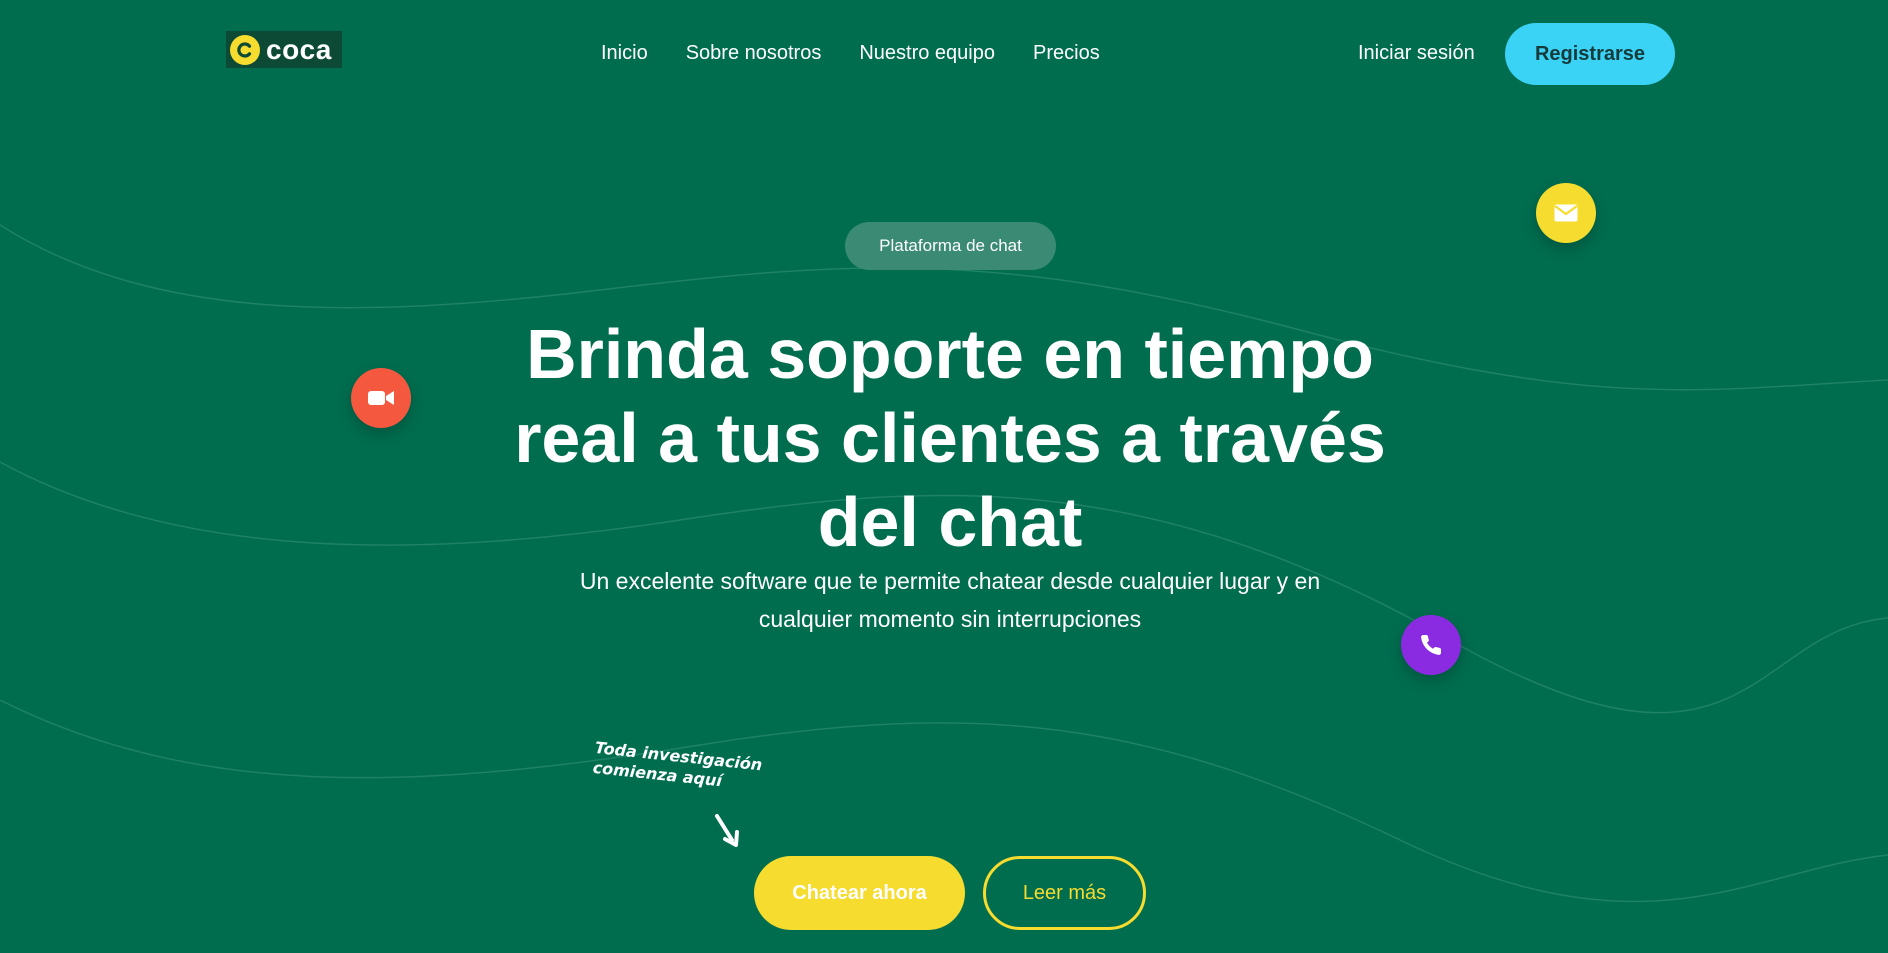  What do you see at coordinates (1431, 645) in the screenshot?
I see `phone-icon` at bounding box center [1431, 645].